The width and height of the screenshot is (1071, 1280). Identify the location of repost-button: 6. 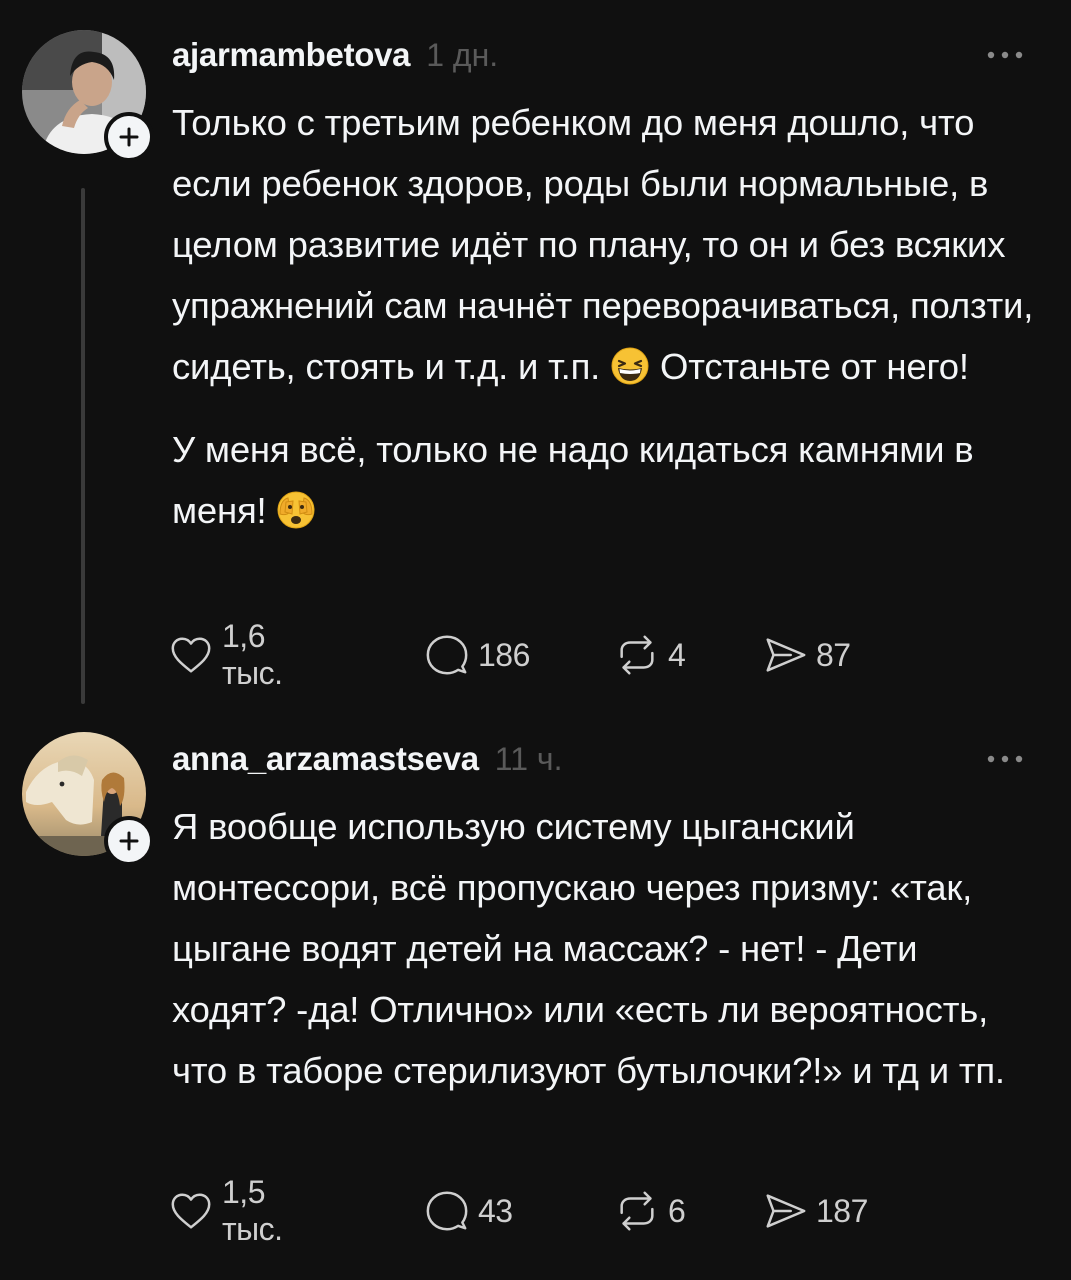
(650, 1211).